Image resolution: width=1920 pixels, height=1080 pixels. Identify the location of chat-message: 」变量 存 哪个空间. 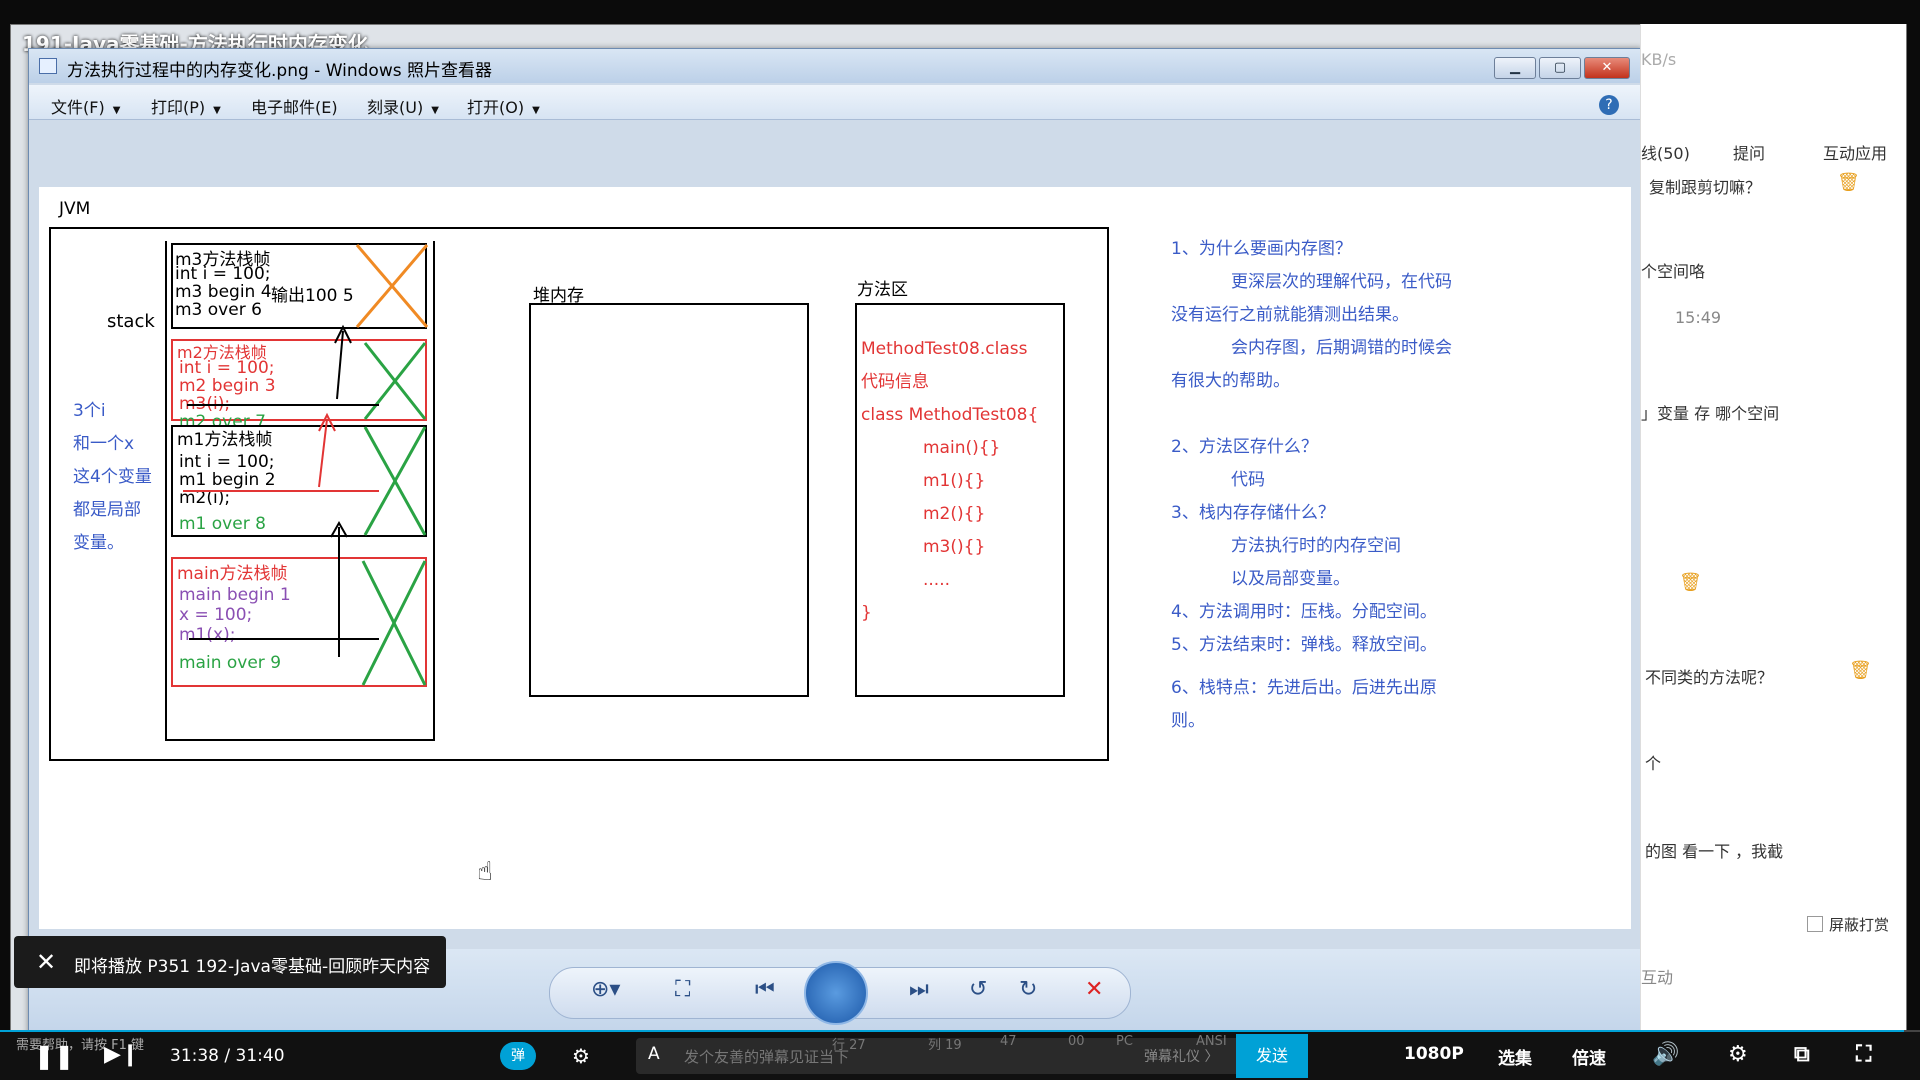
(1710, 413).